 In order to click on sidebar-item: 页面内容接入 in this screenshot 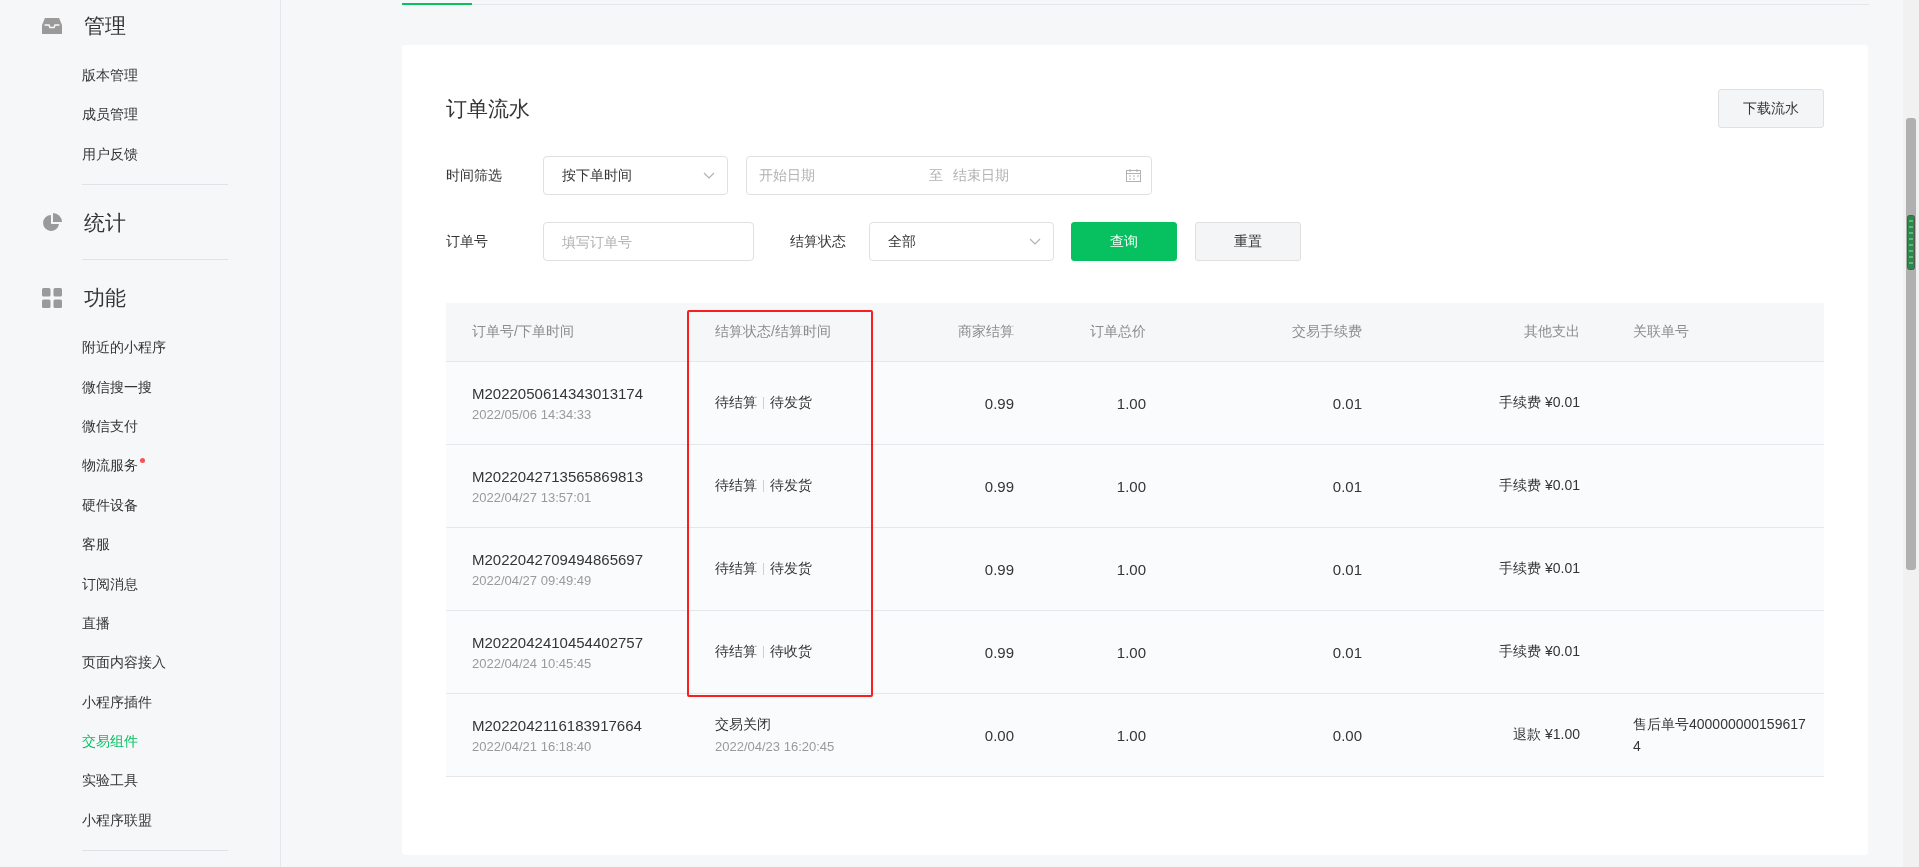, I will do `click(124, 663)`.